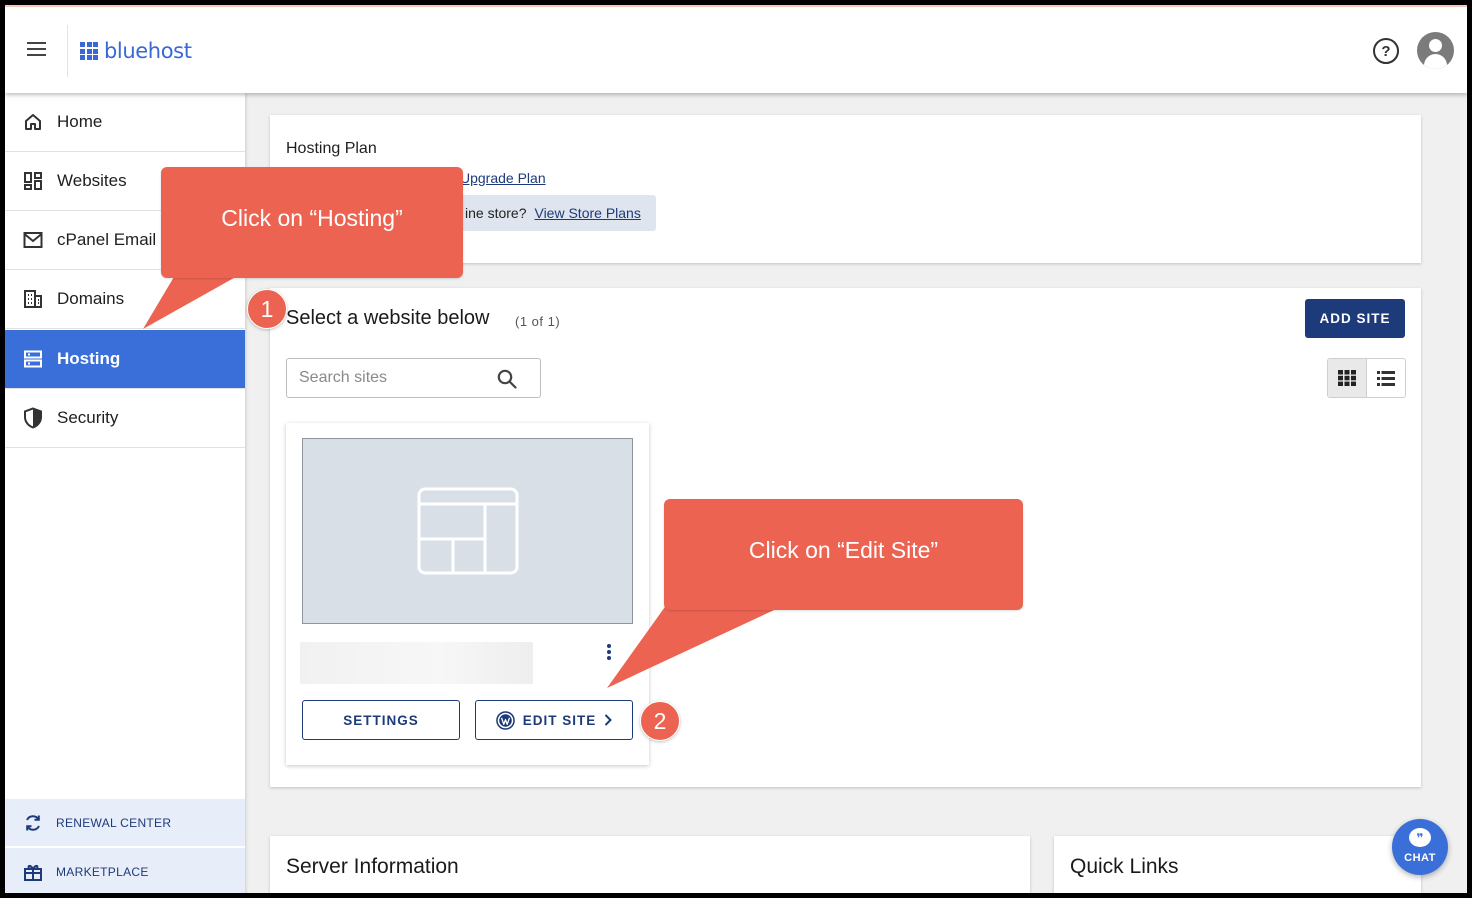 The height and width of the screenshot is (898, 1472). I want to click on server-information-card: Server Information, so click(650, 864).